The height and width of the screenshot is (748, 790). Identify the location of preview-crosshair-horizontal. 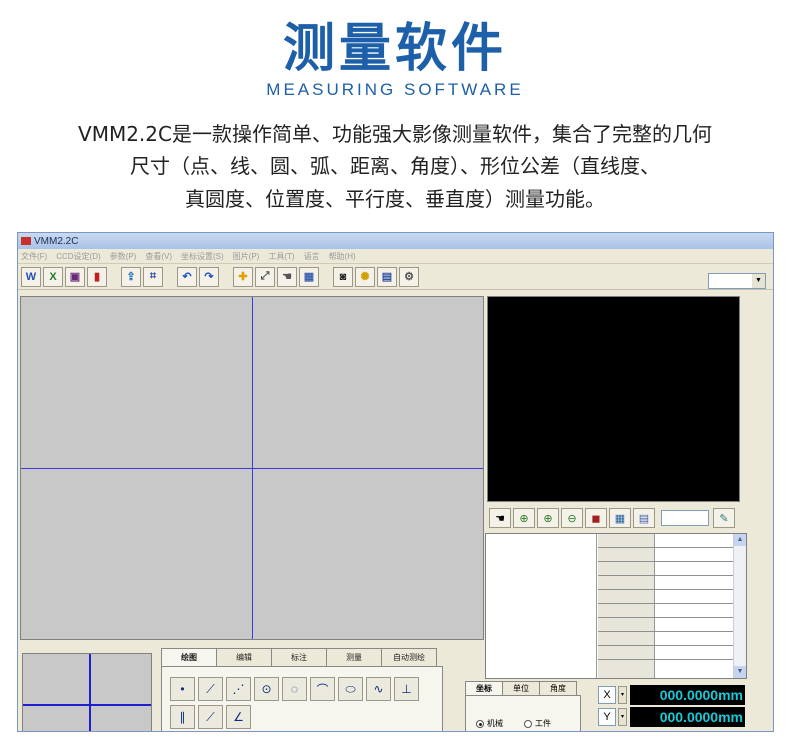
(87, 705).